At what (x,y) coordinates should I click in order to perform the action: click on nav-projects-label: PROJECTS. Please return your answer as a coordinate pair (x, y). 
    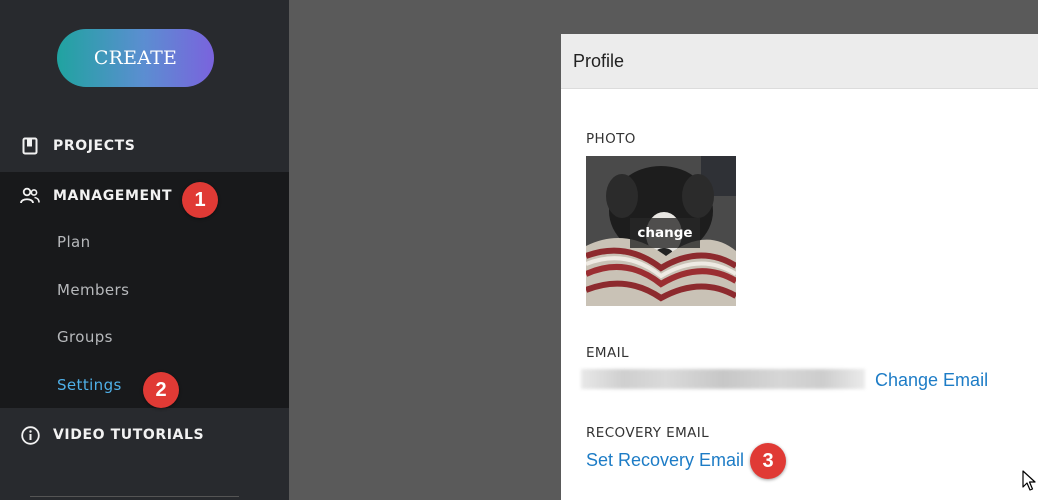
    Looking at the image, I should click on (94, 146).